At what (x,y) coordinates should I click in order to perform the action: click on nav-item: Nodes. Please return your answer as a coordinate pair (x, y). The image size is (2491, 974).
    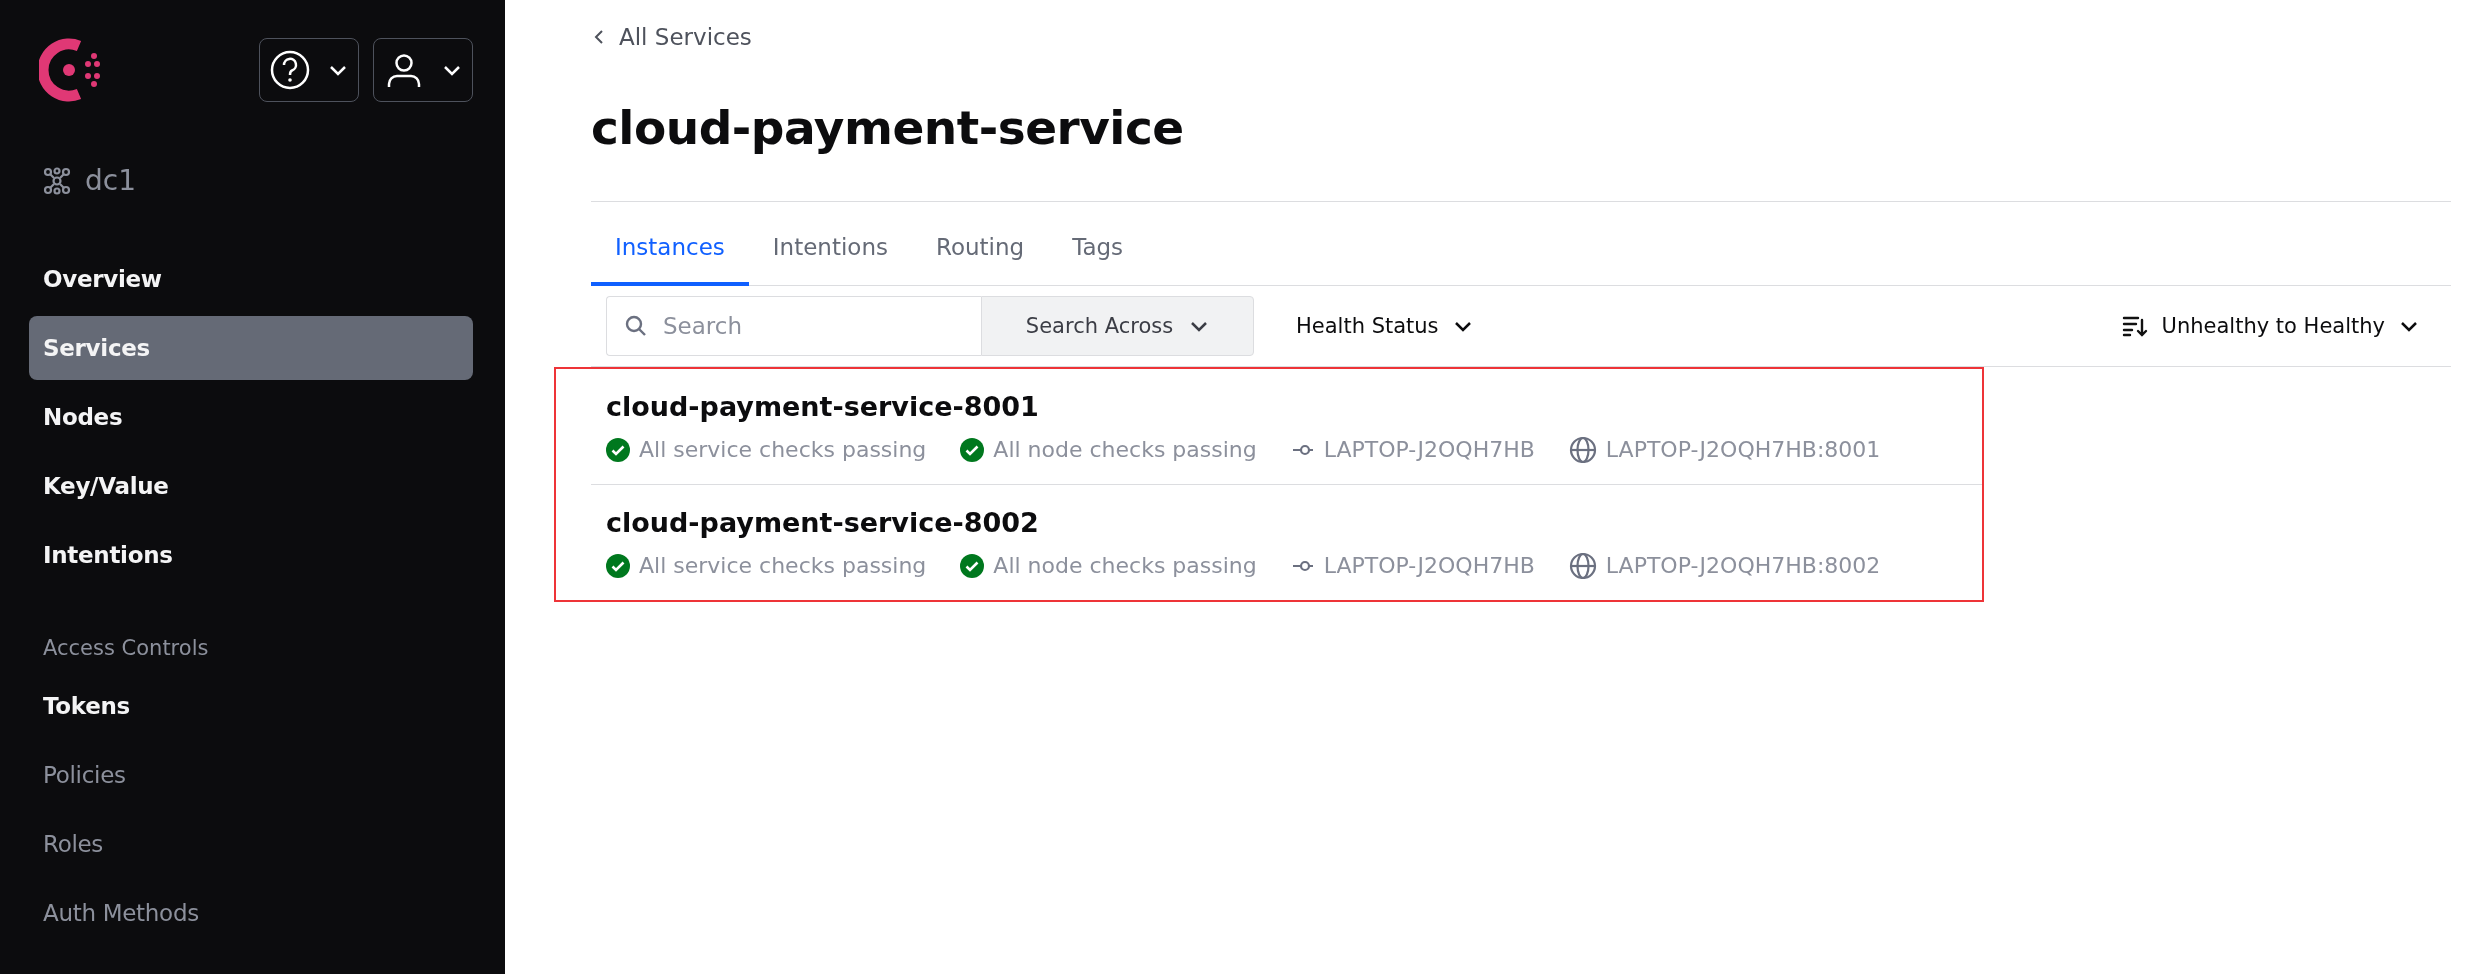
    Looking at the image, I should click on (251, 417).